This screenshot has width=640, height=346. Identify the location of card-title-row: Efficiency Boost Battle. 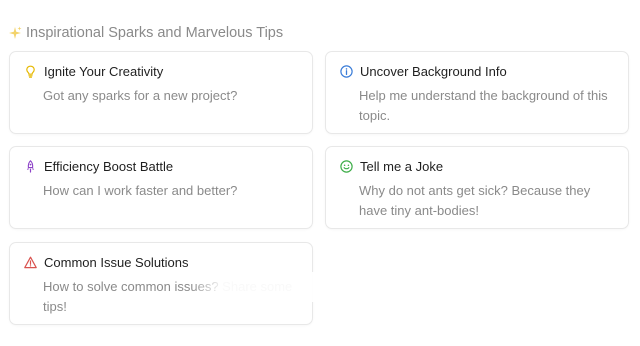
(98, 166).